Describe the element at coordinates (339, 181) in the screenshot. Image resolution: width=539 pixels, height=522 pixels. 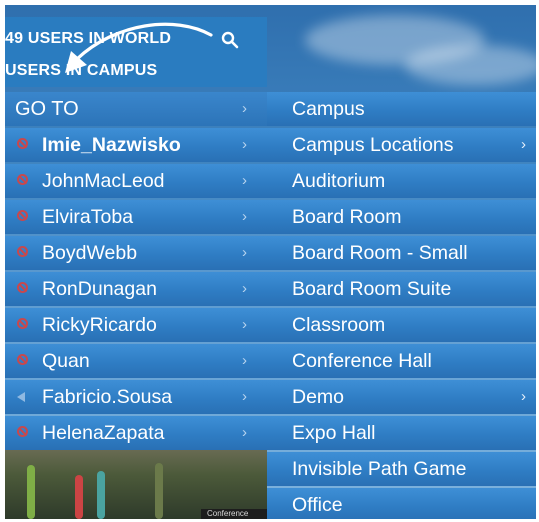
I see `location-label: Auditorium` at that location.